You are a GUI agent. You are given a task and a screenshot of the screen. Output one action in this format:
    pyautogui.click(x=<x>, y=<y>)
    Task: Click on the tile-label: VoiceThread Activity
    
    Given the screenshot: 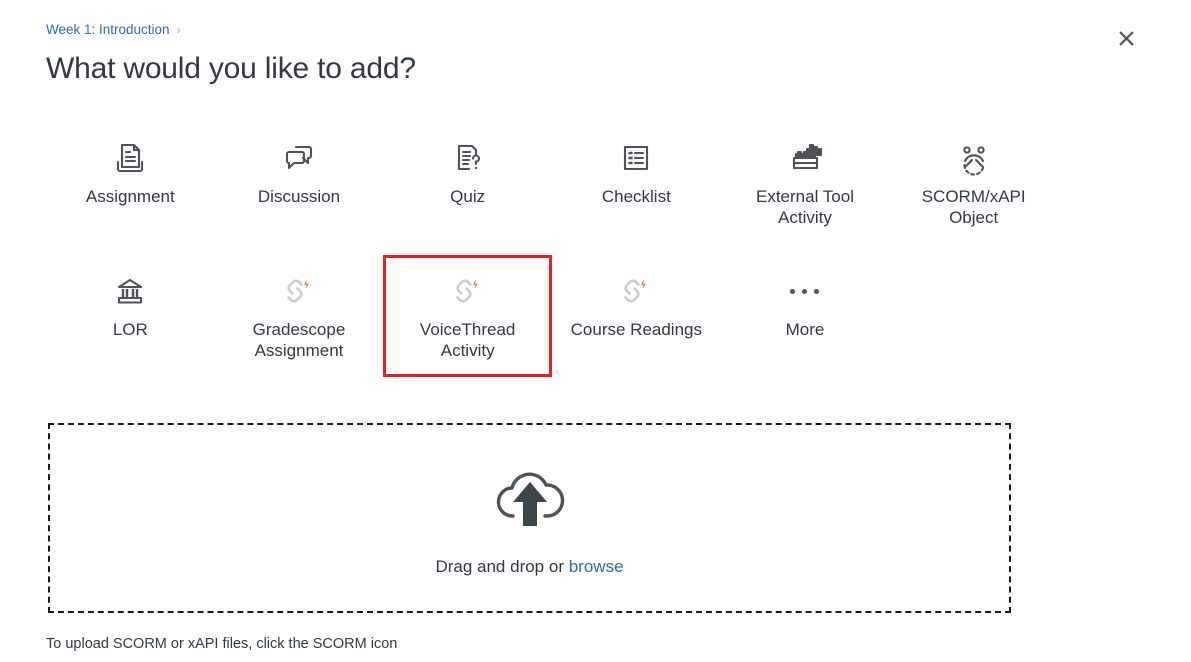 What is the action you would take?
    pyautogui.click(x=467, y=340)
    